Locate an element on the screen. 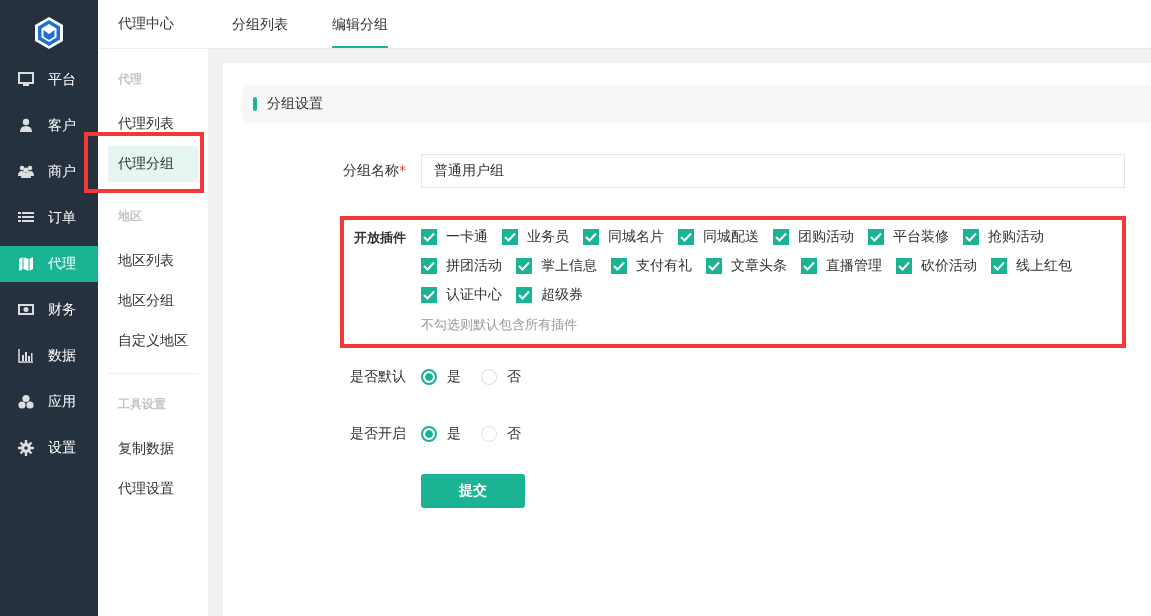 Image resolution: width=1151 pixels, height=616 pixels. monitor-icon is located at coordinates (26, 80).